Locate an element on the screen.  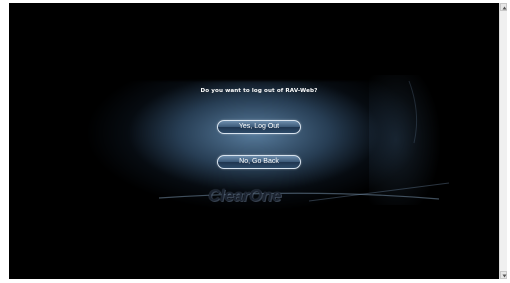
clearone-logo: ClearOne is located at coordinates (245, 195).